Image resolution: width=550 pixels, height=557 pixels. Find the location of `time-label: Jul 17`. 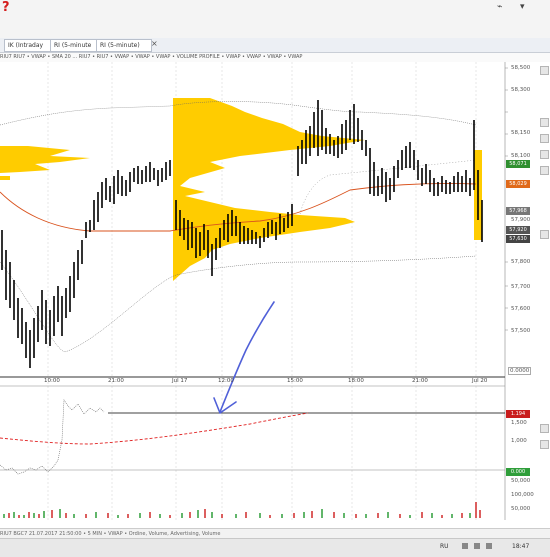

time-label: Jul 17 is located at coordinates (180, 381).